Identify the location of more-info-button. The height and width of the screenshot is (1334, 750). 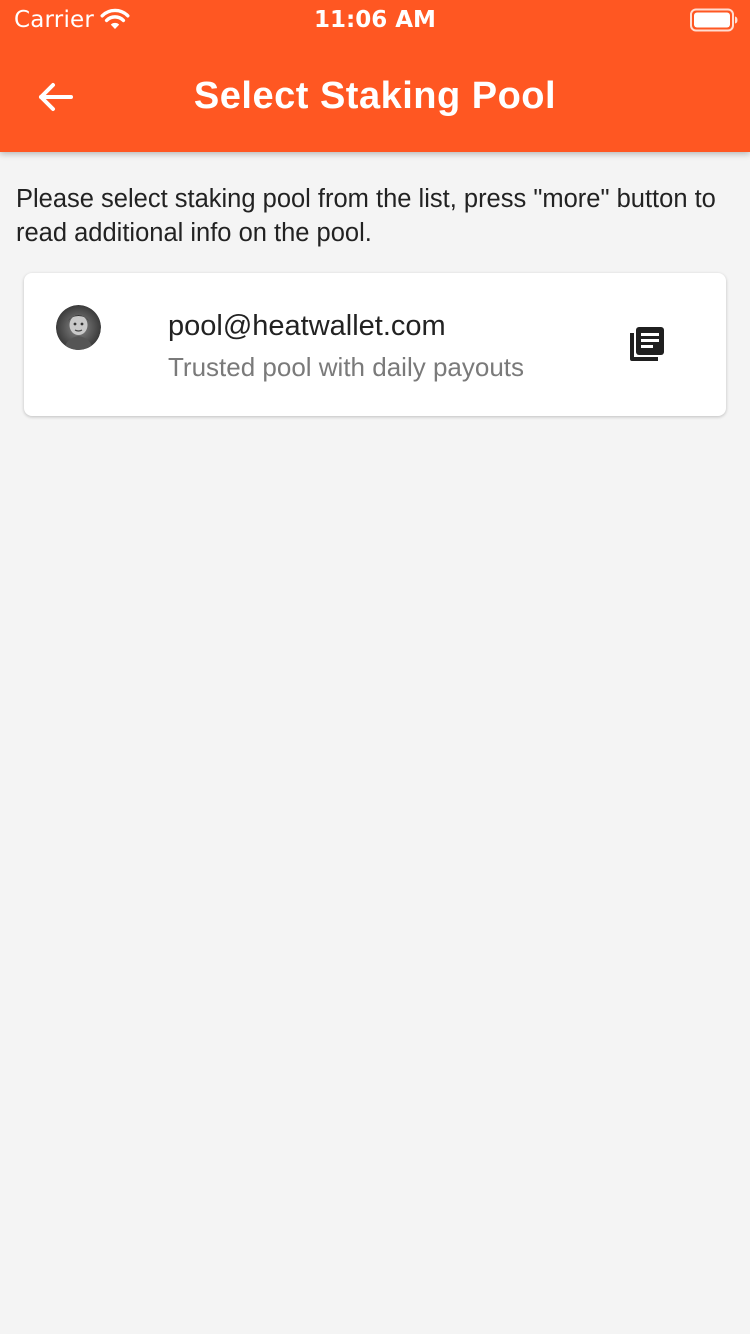
(646, 345).